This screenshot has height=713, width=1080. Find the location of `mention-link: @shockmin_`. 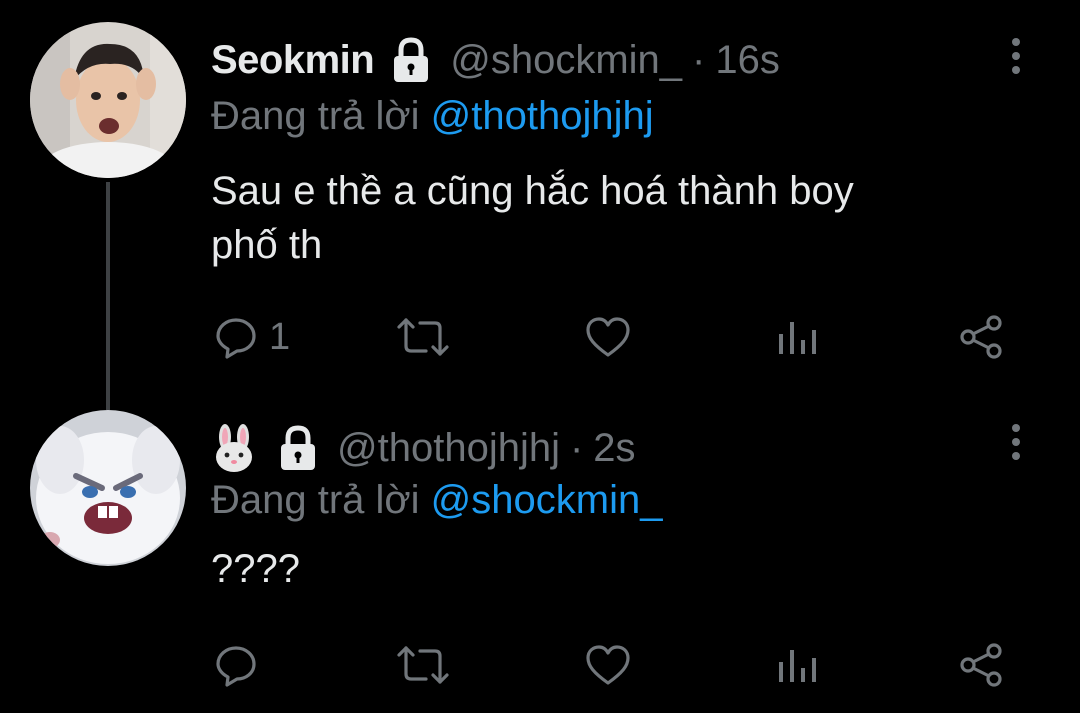

mention-link: @shockmin_ is located at coordinates (547, 500).